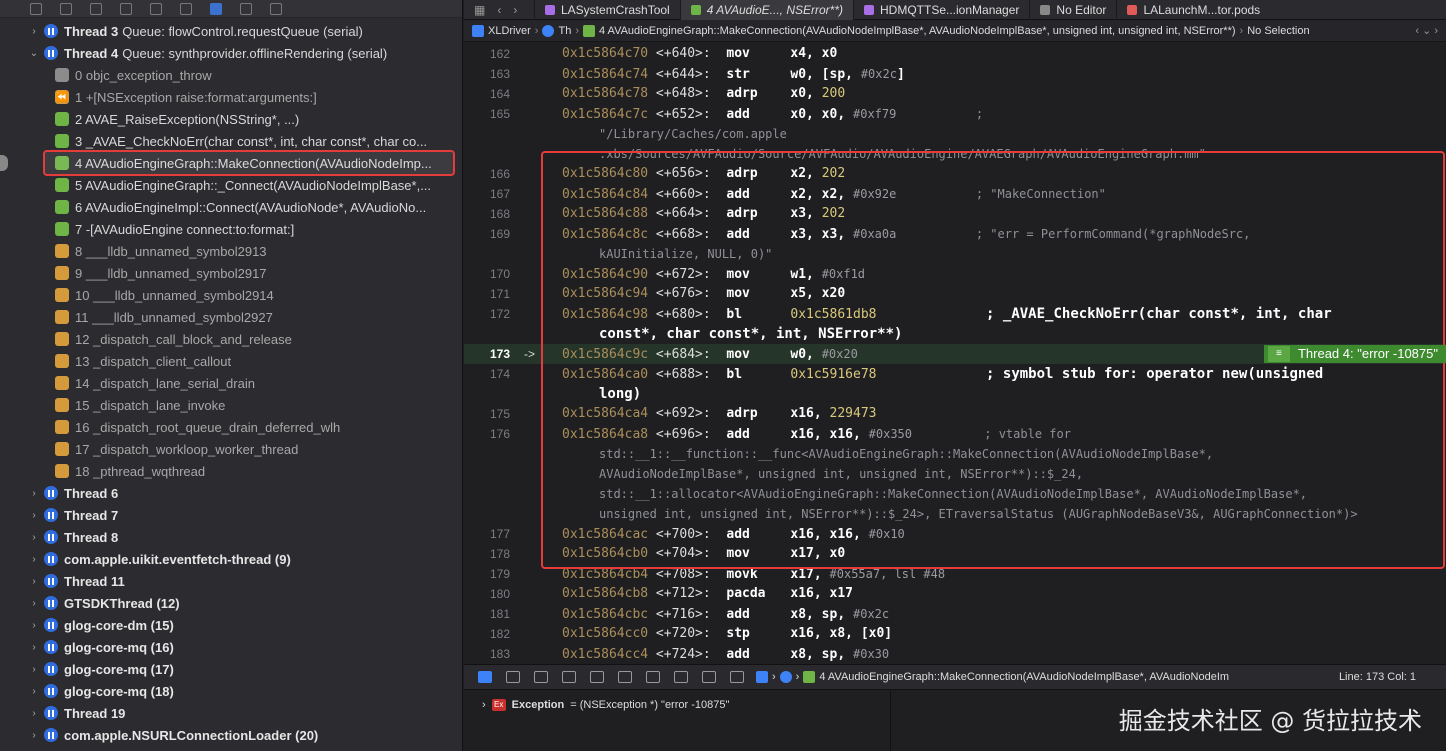 This screenshot has width=1446, height=751. I want to click on stack-frame-row: 10 ___lldb_unnamed_symbol2914, so click(231, 295).